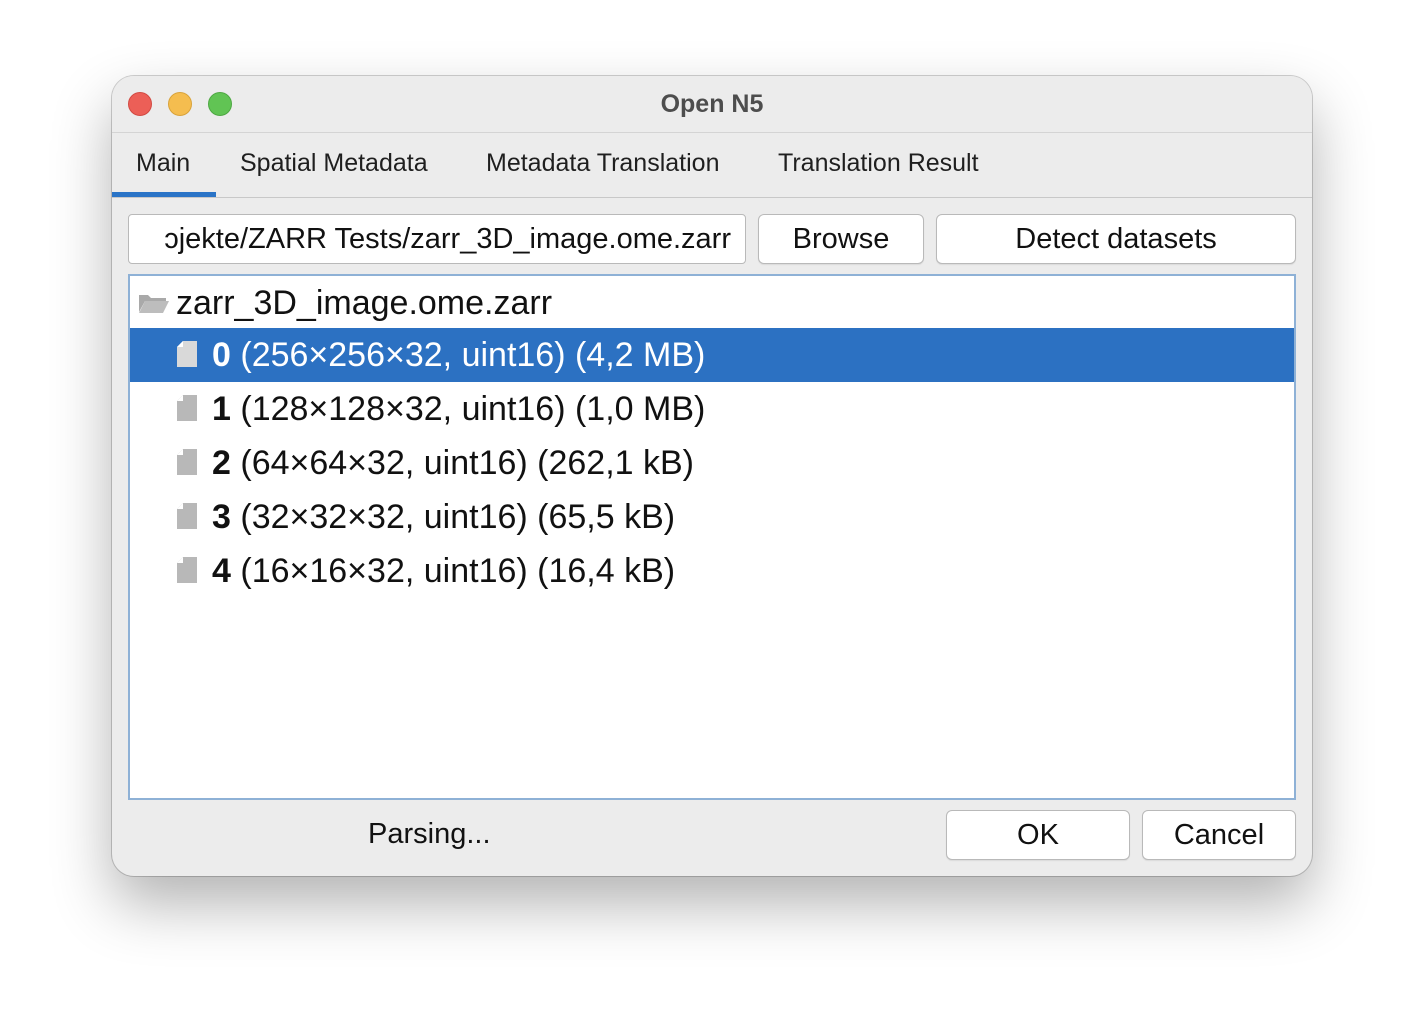 The height and width of the screenshot is (1024, 1424). I want to click on tab-spatial-metadata: Spatial Metadata, so click(334, 163).